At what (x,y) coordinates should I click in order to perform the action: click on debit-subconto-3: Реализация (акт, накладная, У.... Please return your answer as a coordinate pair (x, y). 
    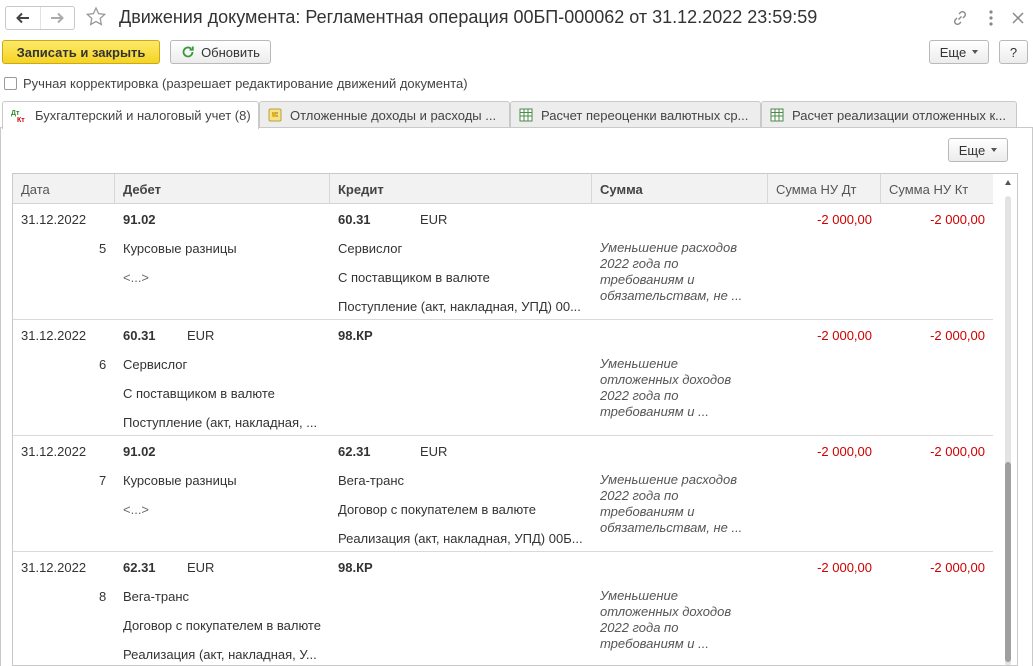
    Looking at the image, I should click on (220, 654).